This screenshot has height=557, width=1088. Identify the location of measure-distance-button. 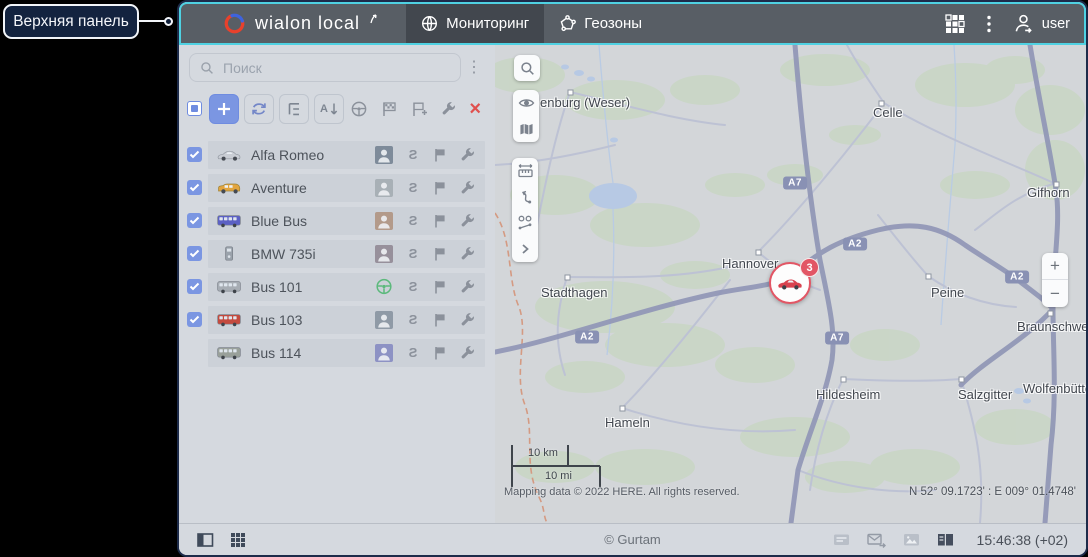
(525, 171).